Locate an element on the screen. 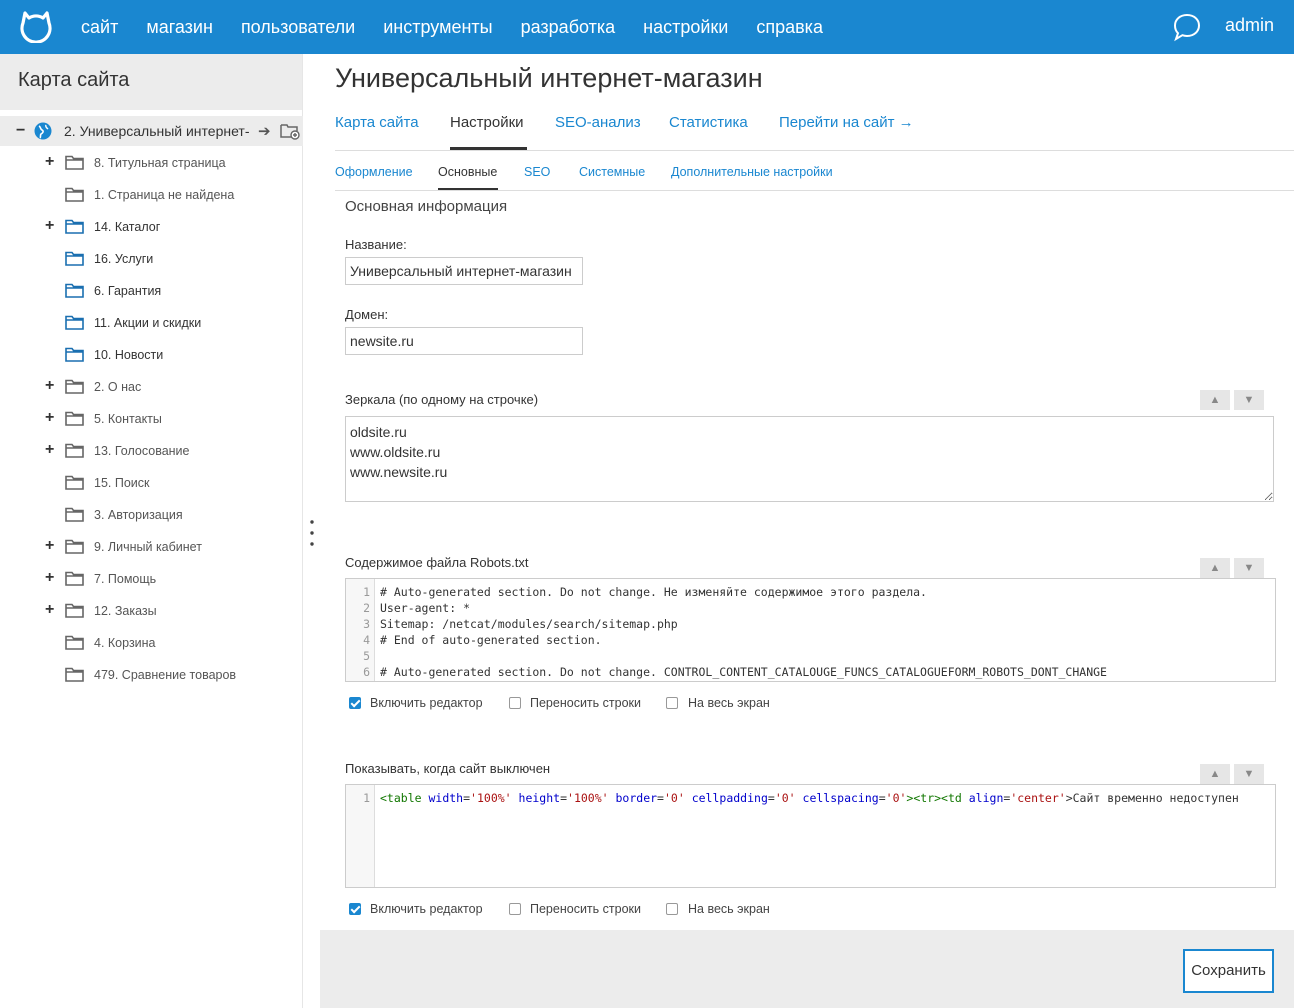 The height and width of the screenshot is (1008, 1294). menu-shop: магазин is located at coordinates (179, 27).